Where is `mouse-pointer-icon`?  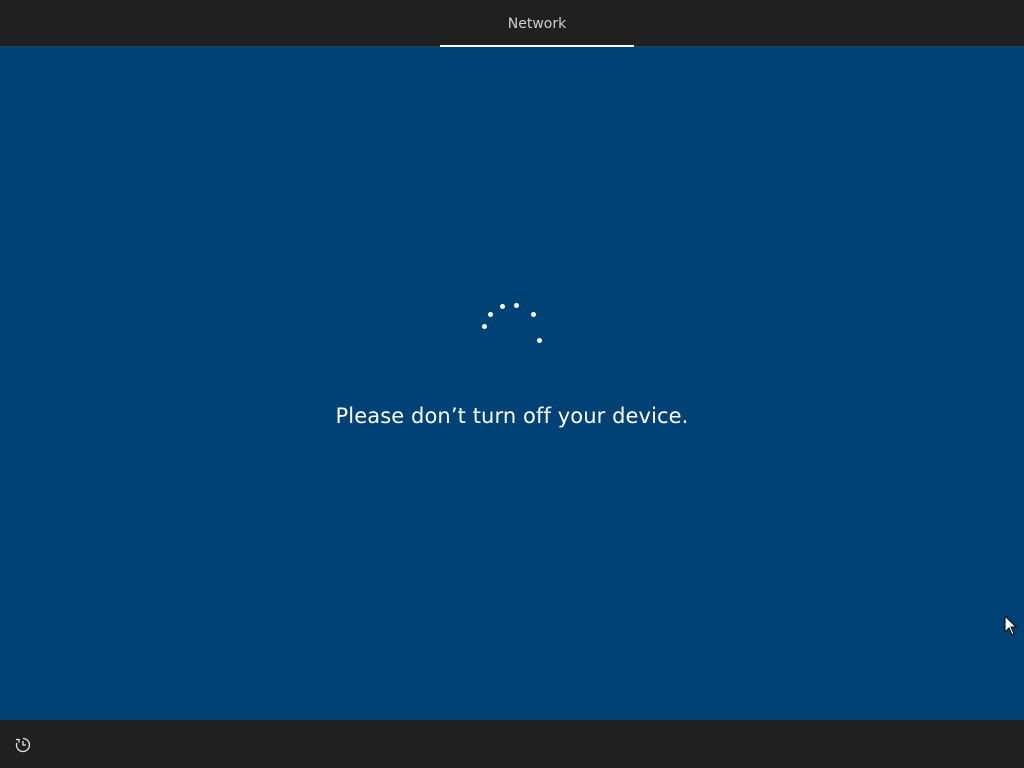
mouse-pointer-icon is located at coordinates (1011, 625).